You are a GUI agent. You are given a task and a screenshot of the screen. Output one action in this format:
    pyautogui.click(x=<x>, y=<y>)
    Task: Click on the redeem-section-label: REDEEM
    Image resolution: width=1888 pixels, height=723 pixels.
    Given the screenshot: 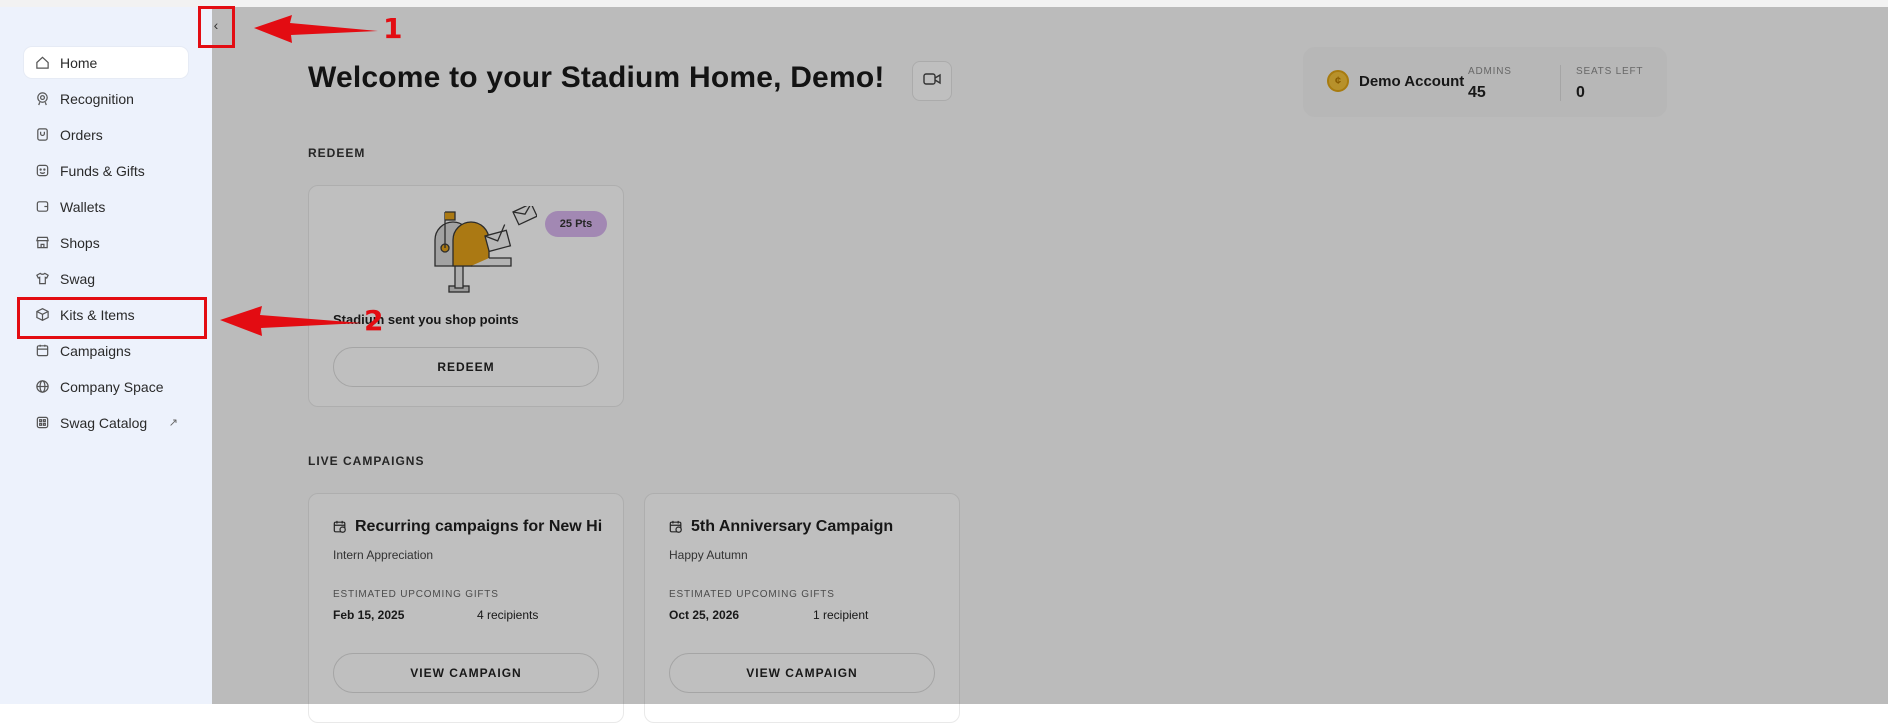 What is the action you would take?
    pyautogui.click(x=337, y=153)
    